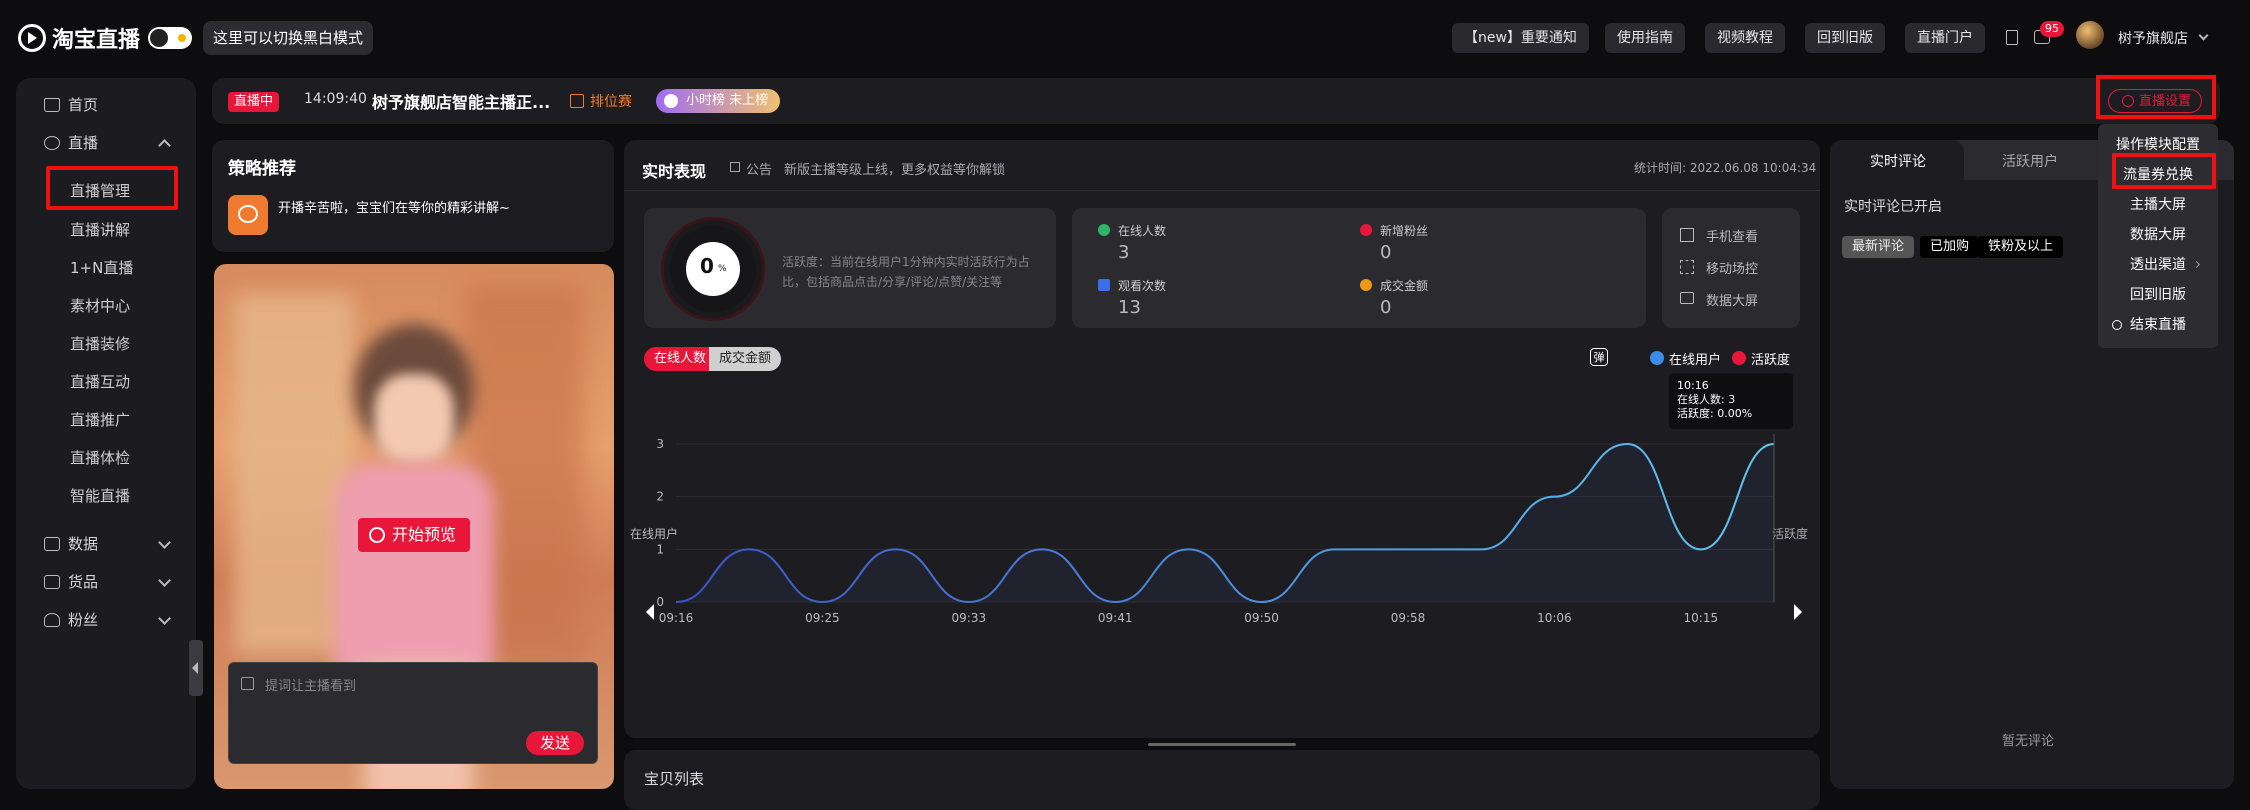 The width and height of the screenshot is (2250, 810). I want to click on filter-loyal-fans: 铁粉及以上, so click(2021, 247).